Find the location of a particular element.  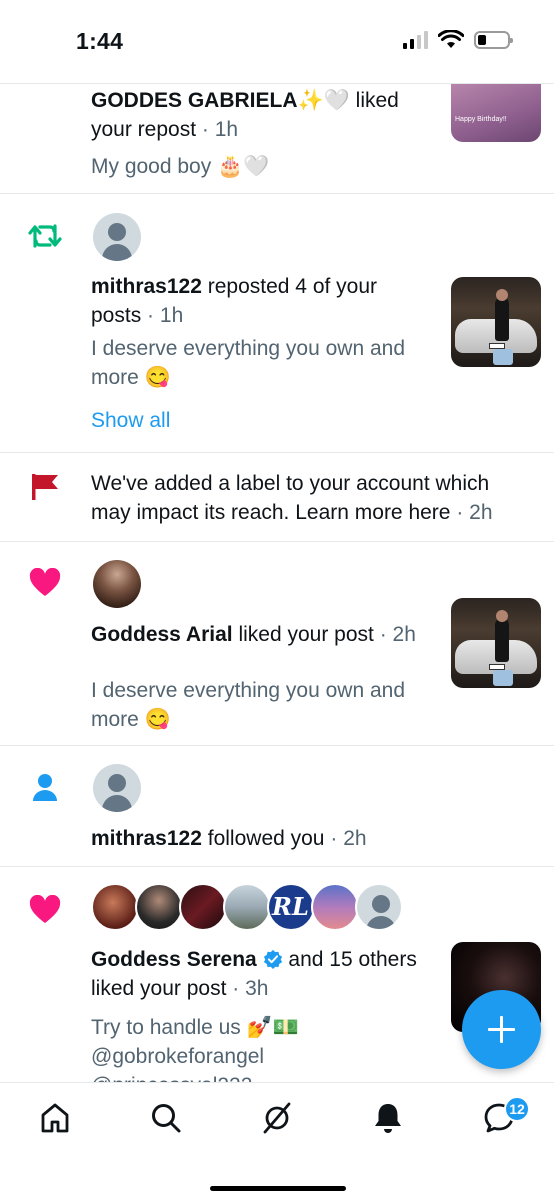

messages-badge: 12 is located at coordinates (517, 1109).